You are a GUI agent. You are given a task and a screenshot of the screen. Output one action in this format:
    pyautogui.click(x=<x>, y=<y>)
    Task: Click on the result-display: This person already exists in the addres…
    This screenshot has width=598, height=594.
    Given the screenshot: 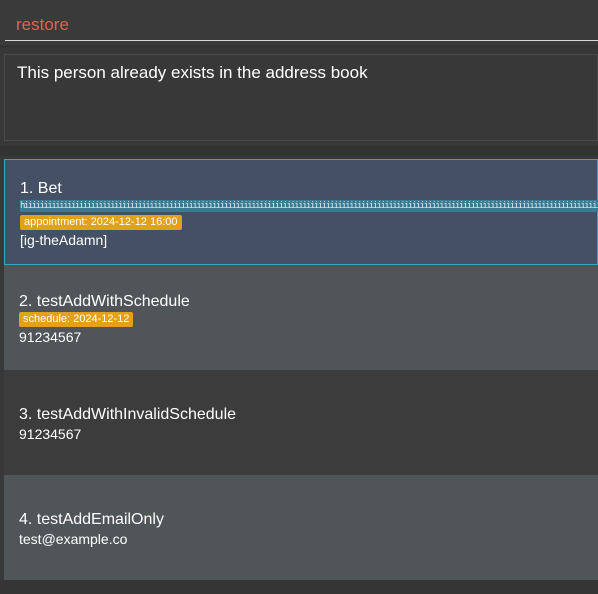 What is the action you would take?
    pyautogui.click(x=301, y=97)
    